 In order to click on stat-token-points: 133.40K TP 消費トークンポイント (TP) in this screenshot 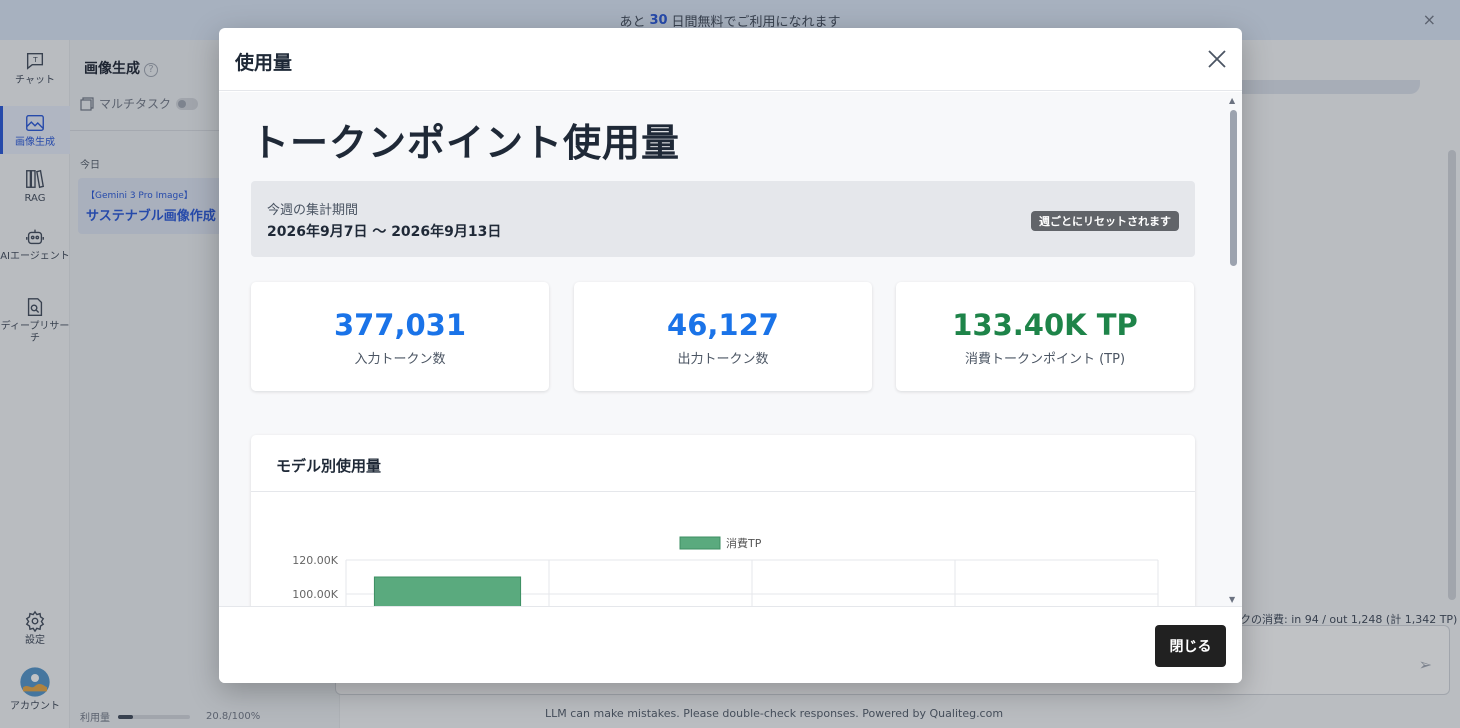, I will do `click(1045, 336)`.